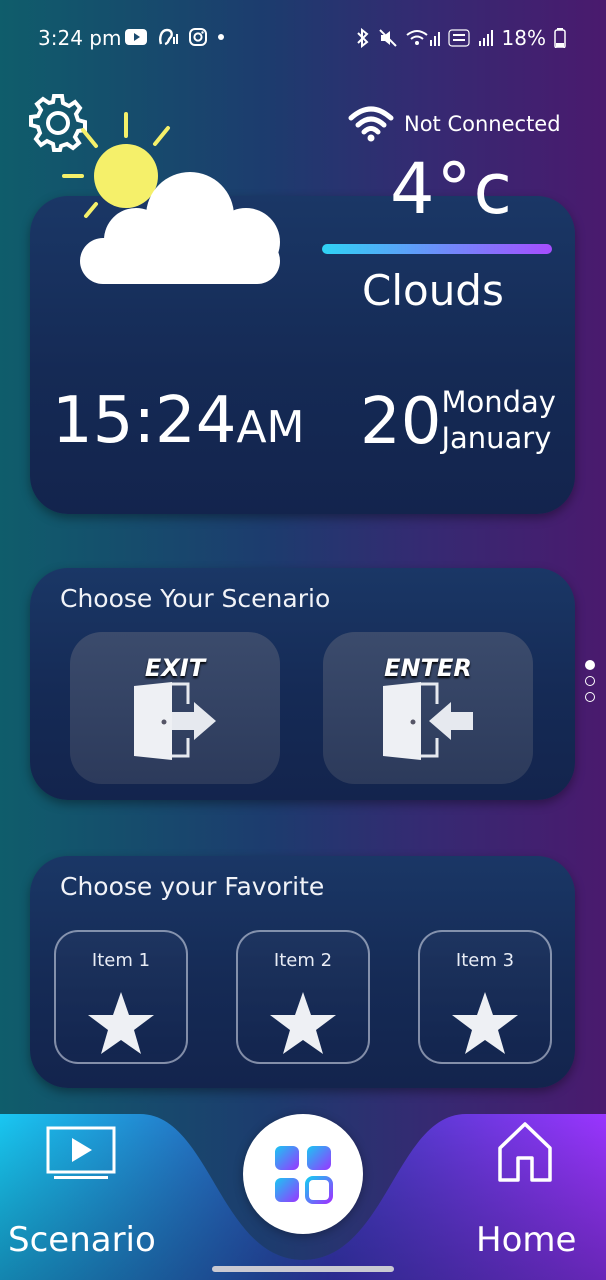  I want to click on page-dot-active, so click(590, 665).